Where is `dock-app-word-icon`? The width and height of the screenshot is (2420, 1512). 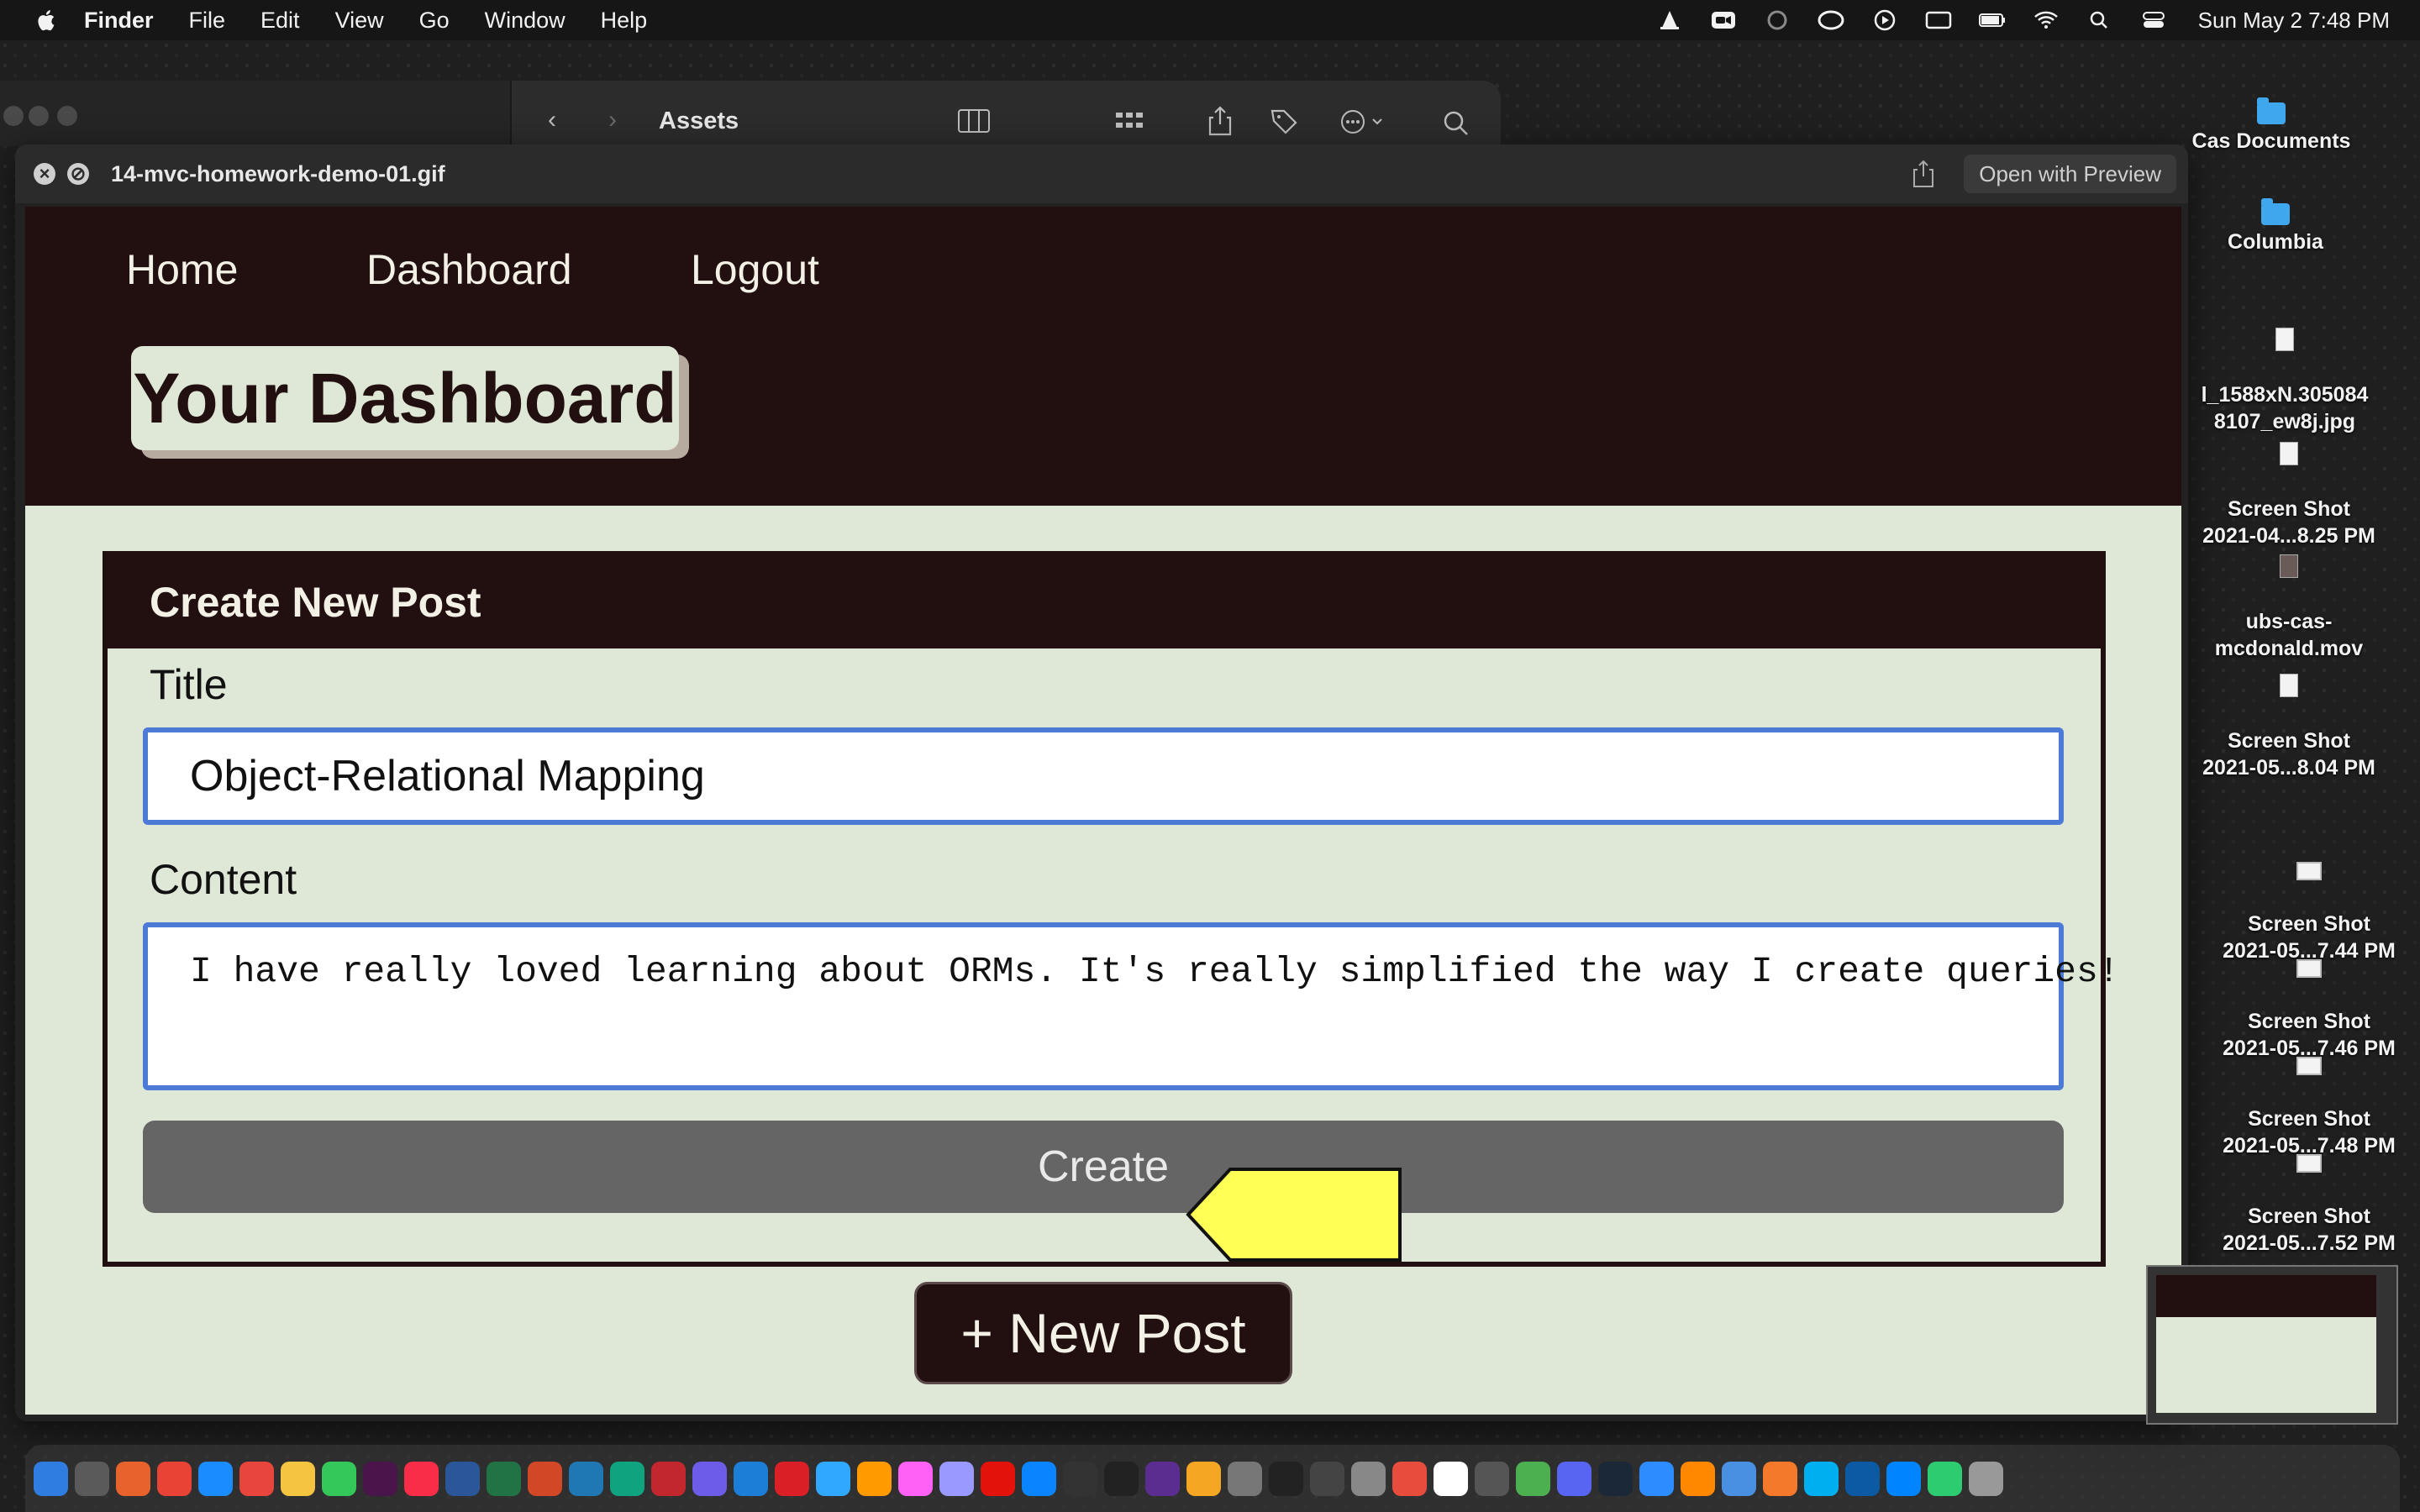 dock-app-word-icon is located at coordinates (463, 1478).